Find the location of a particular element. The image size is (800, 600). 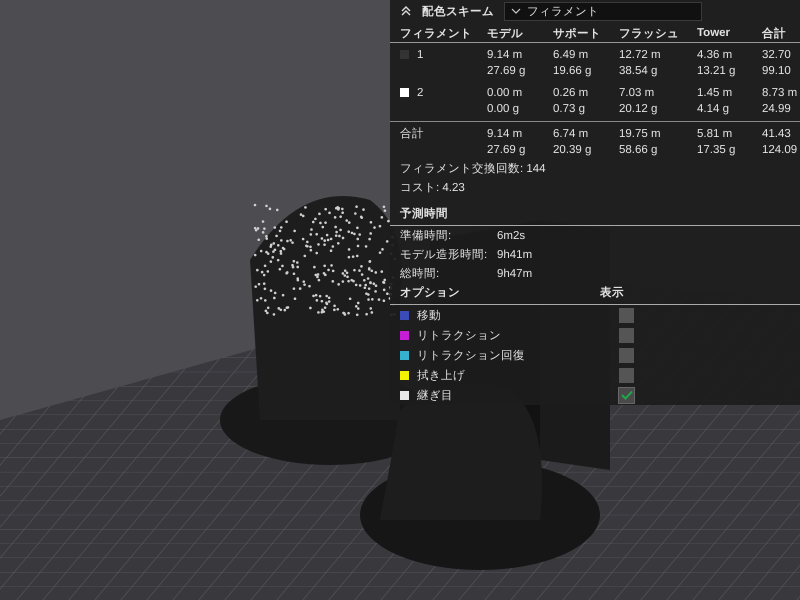

table-cell-text: 0.00 g is located at coordinates (503, 109).